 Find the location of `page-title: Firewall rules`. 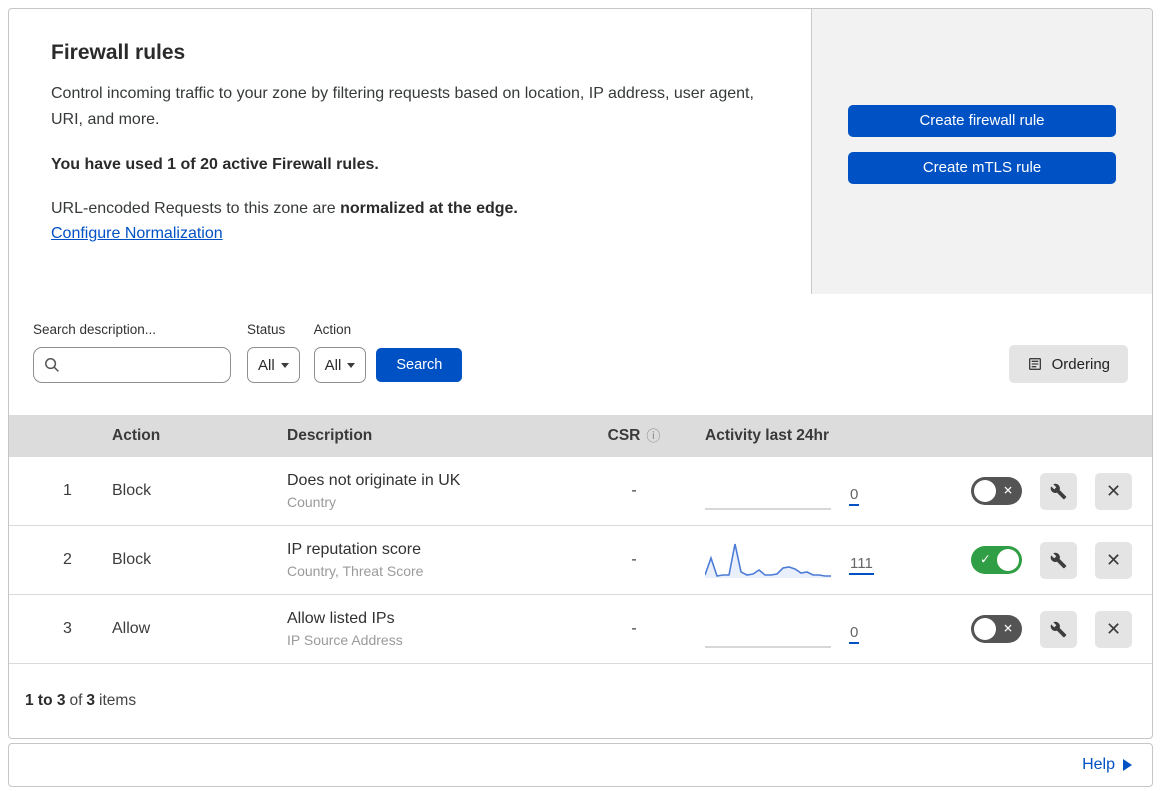

page-title: Firewall rules is located at coordinates (118, 52).